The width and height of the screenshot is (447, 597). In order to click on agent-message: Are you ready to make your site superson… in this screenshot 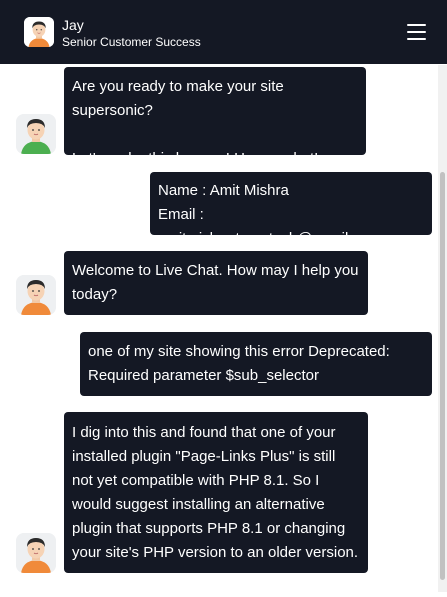, I will do `click(215, 117)`.